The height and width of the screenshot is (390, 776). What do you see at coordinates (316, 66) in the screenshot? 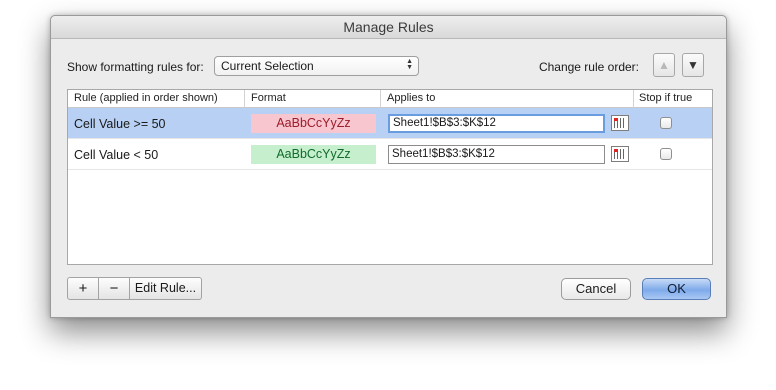
I see `rules-scope-select: Current Selection ▲ ▼` at bounding box center [316, 66].